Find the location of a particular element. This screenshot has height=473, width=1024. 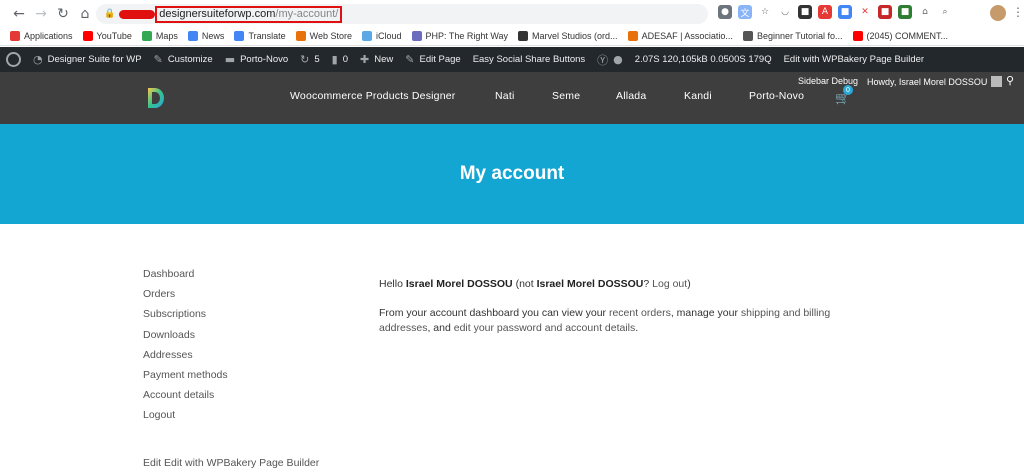

admin-wpbakery: Edit with WPBakery Page Builder is located at coordinates (854, 59).